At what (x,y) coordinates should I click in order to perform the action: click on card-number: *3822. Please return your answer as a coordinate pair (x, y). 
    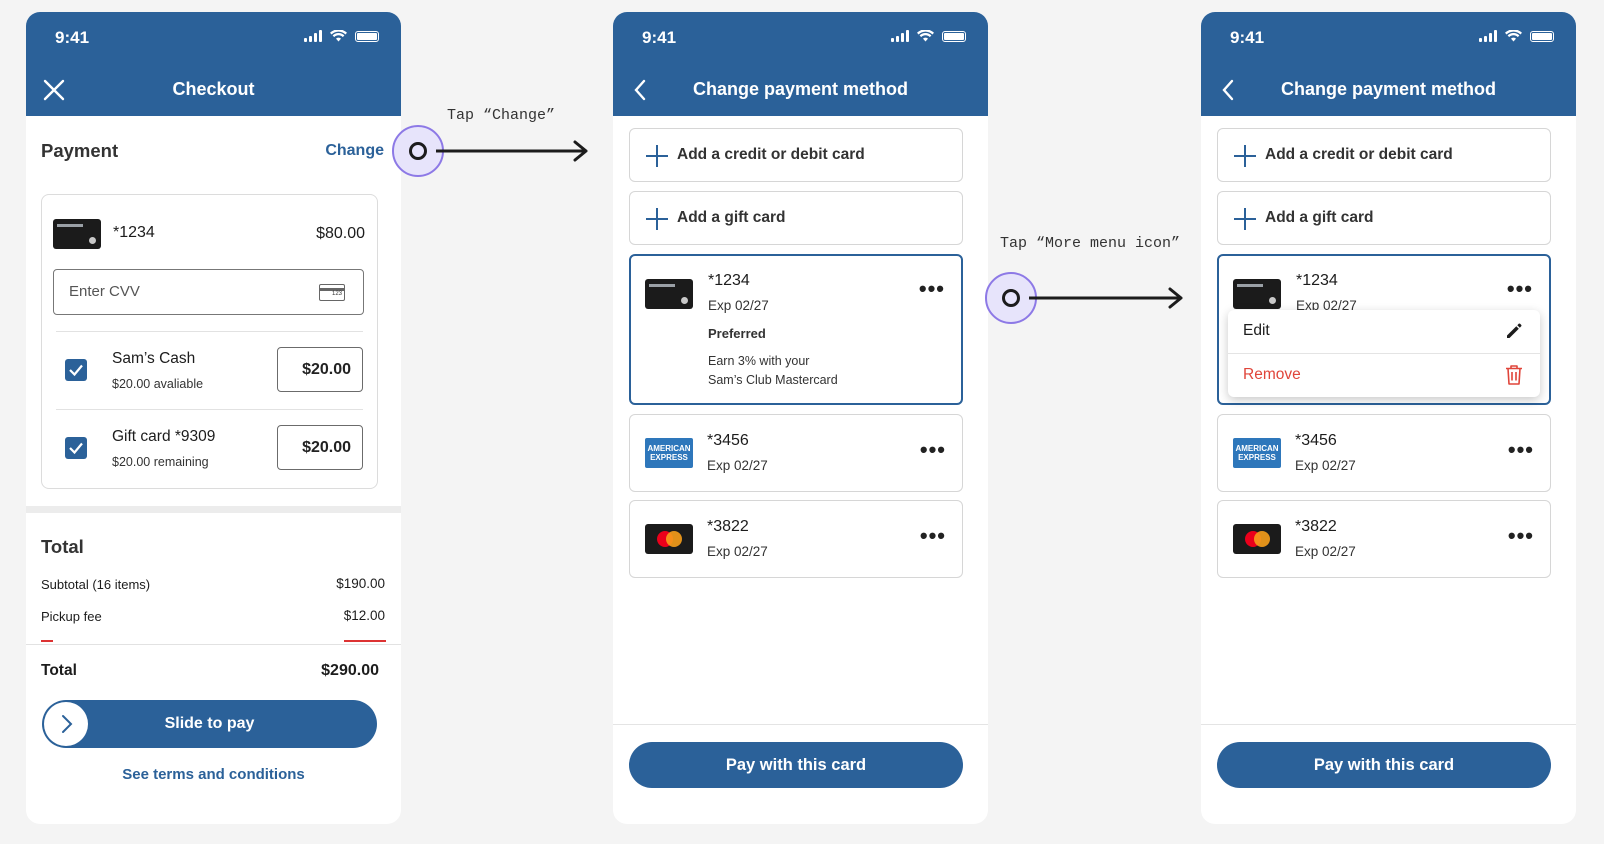
    Looking at the image, I should click on (1316, 526).